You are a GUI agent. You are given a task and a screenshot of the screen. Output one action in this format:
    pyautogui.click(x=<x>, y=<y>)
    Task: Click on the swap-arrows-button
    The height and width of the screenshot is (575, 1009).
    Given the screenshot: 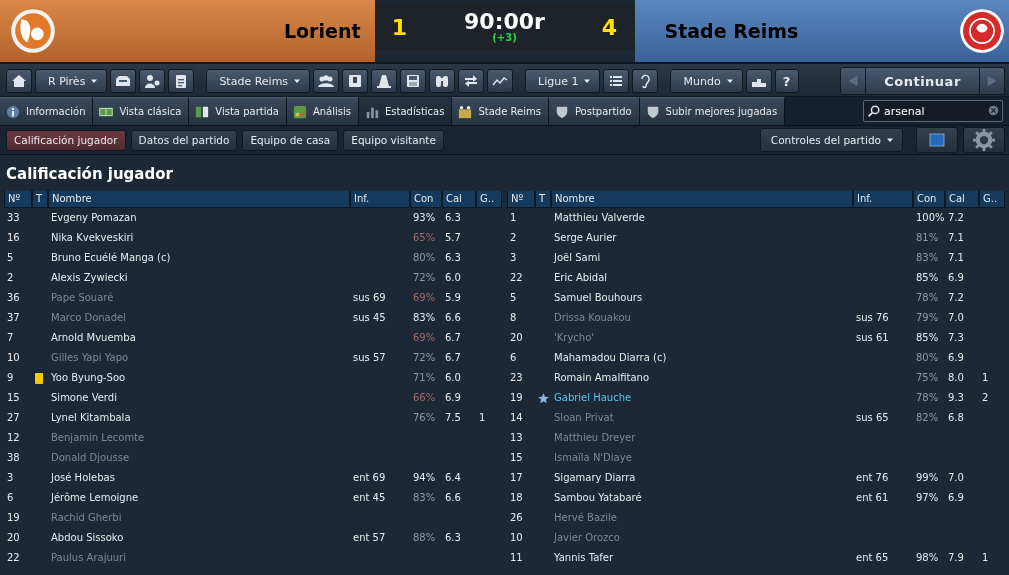 What is the action you would take?
    pyautogui.click(x=471, y=81)
    